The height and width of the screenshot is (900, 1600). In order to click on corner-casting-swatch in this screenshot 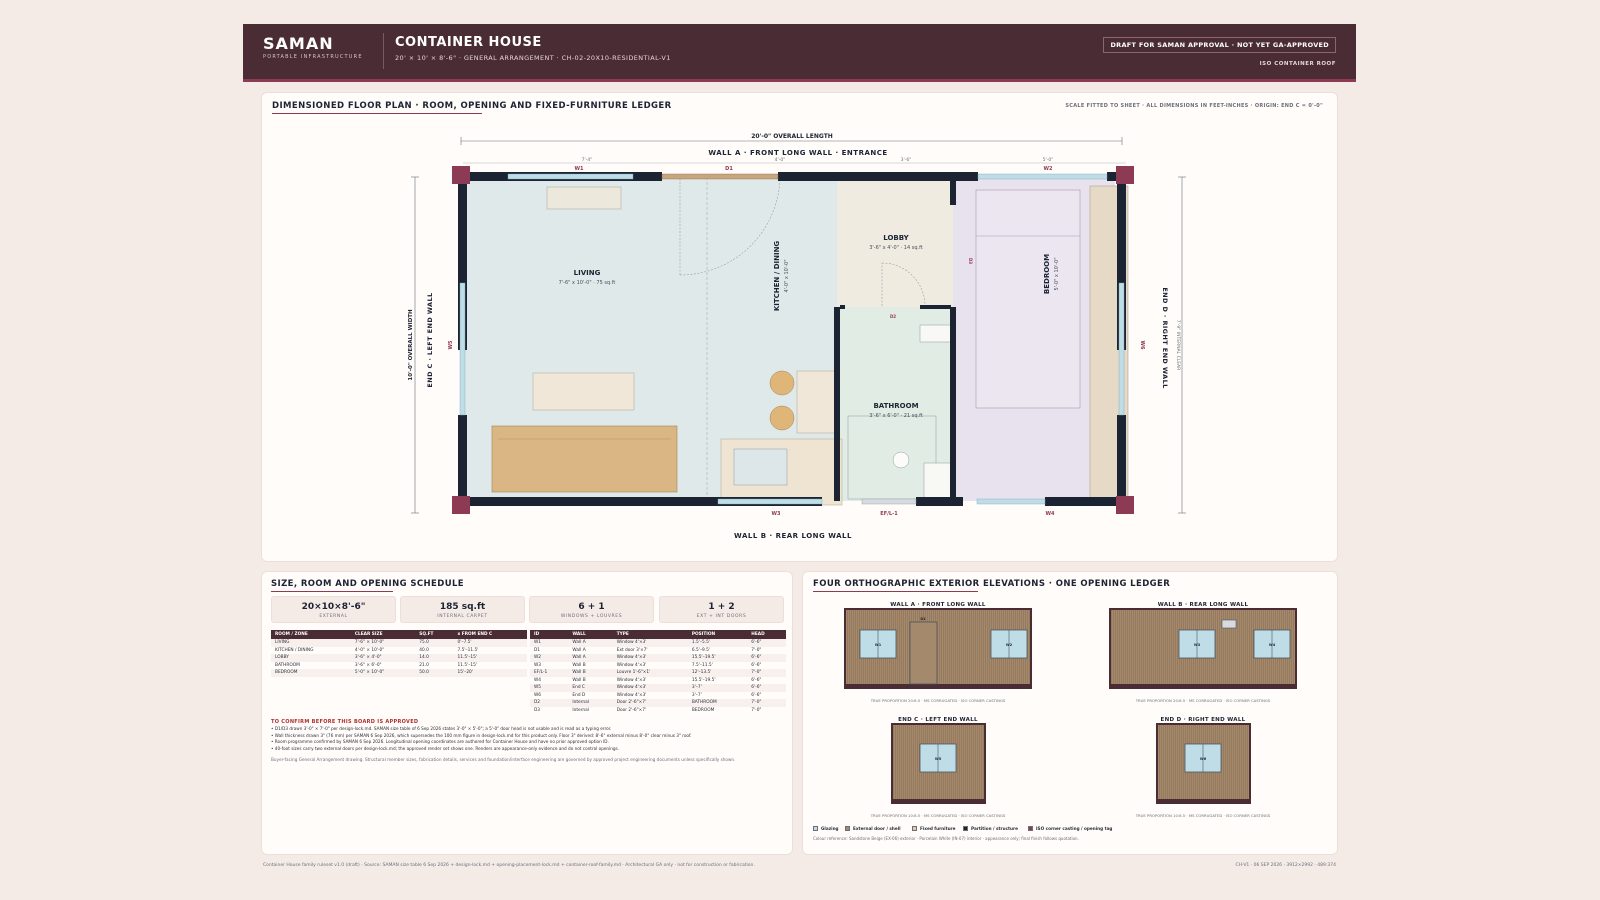, I will do `click(1030, 828)`.